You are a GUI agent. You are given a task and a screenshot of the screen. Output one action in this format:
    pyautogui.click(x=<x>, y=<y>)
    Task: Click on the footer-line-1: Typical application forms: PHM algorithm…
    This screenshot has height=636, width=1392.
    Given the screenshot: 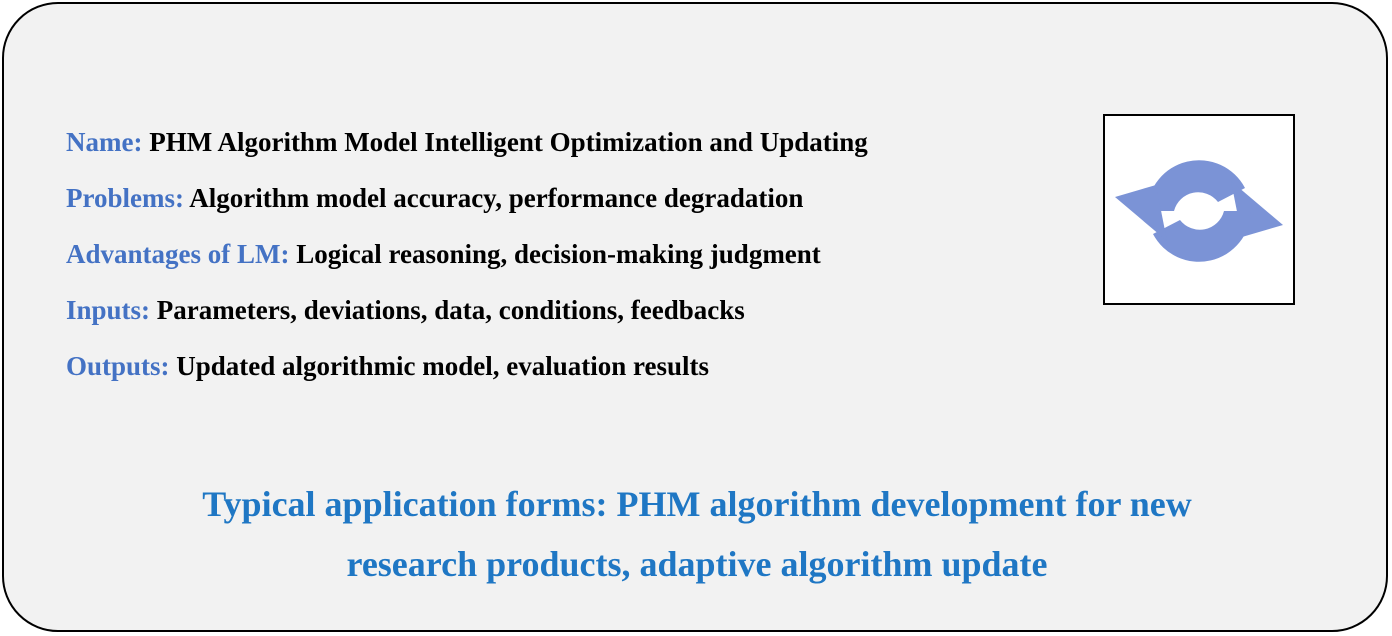 What is the action you would take?
    pyautogui.click(x=697, y=504)
    